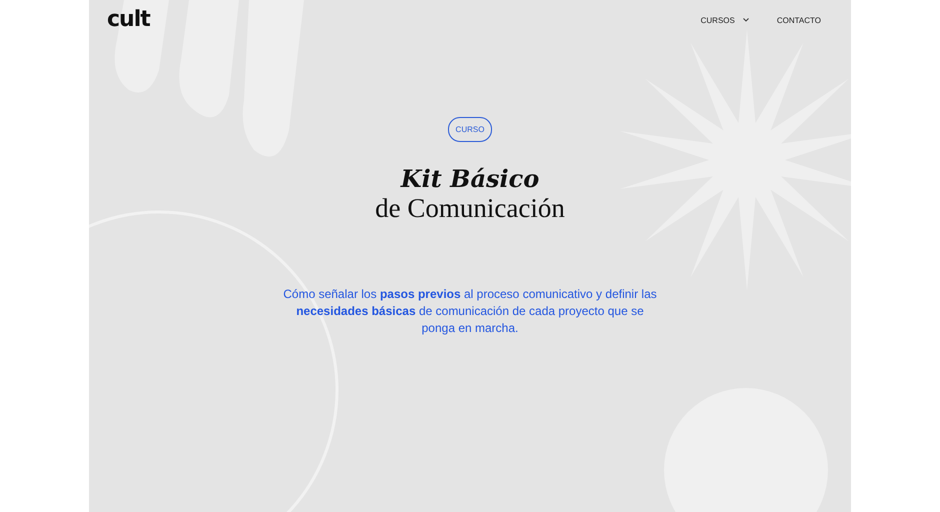 The height and width of the screenshot is (512, 940). I want to click on course-badge: CURSO, so click(470, 129).